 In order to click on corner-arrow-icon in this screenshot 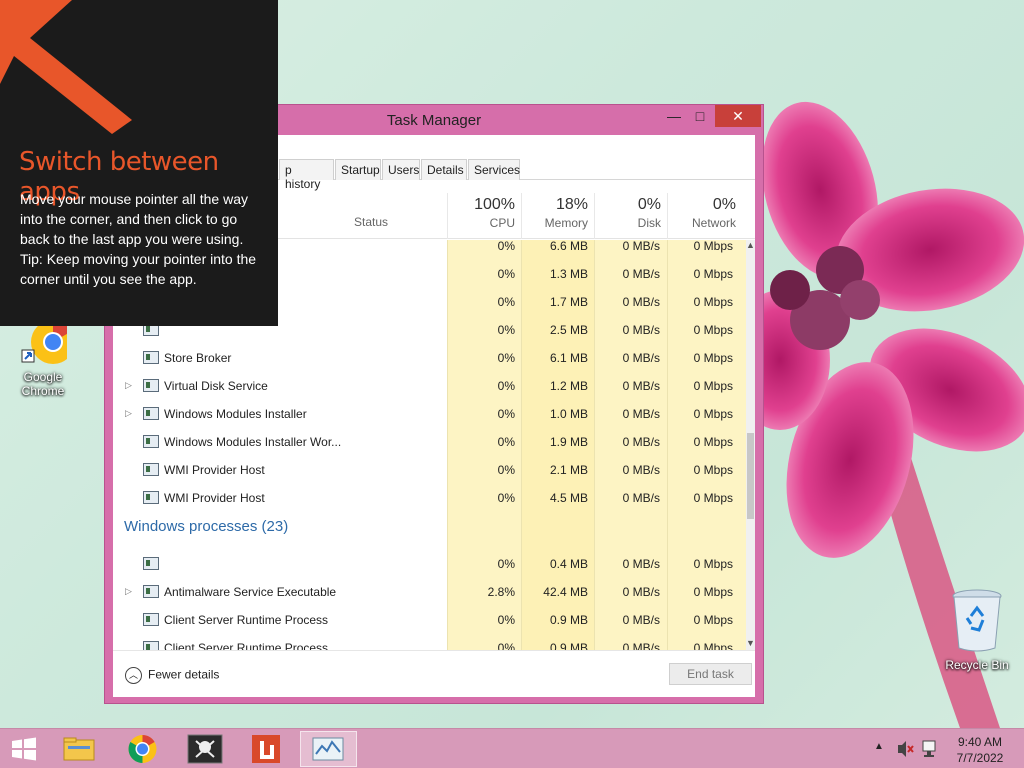, I will do `click(66, 67)`.